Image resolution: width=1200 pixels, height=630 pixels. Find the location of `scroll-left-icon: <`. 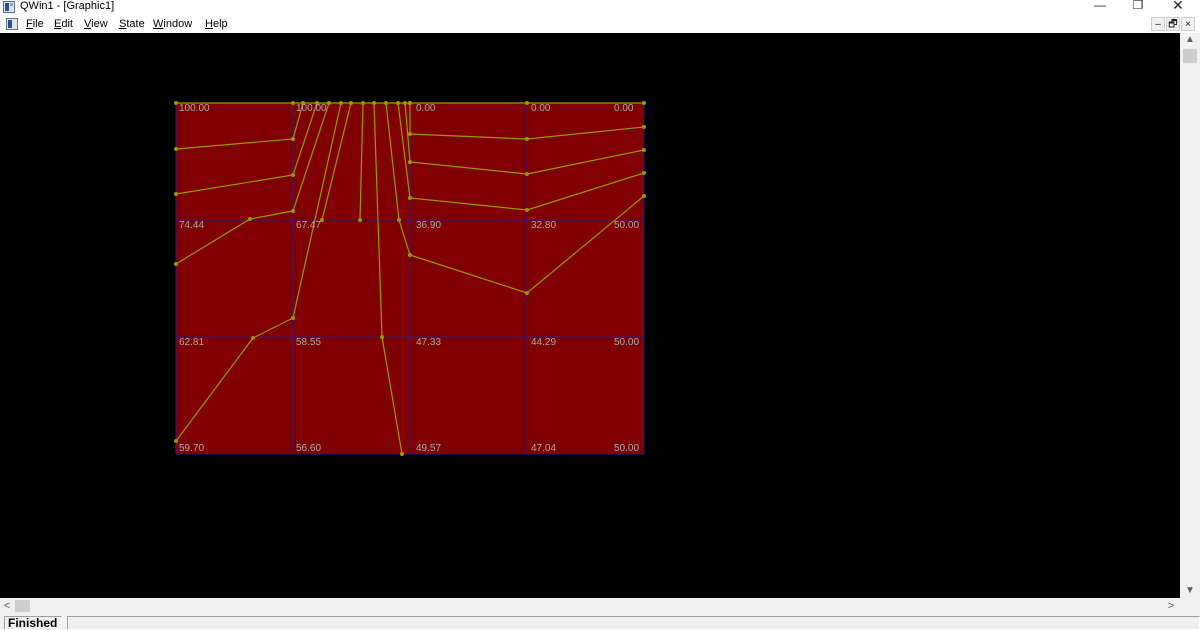

scroll-left-icon: < is located at coordinates (7, 606).